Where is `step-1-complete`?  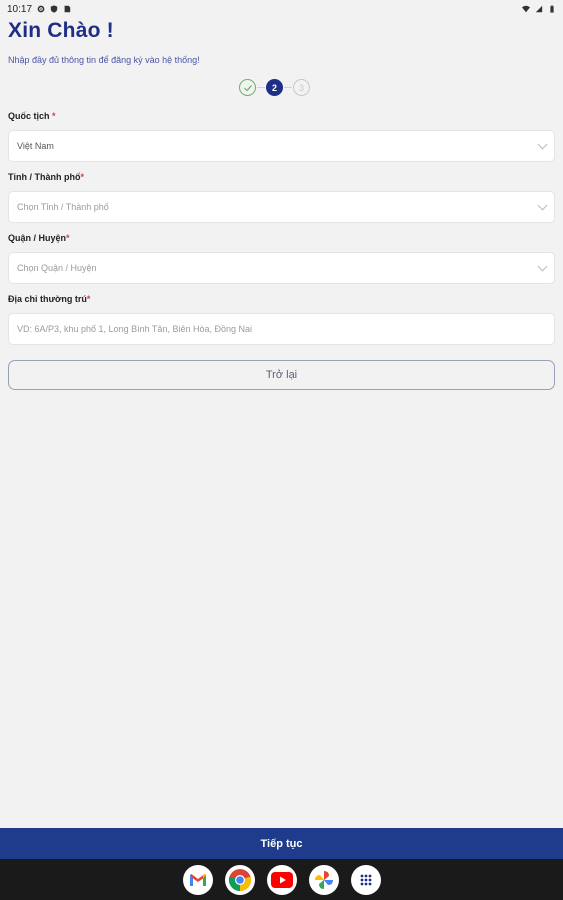
step-1-complete is located at coordinates (247, 87).